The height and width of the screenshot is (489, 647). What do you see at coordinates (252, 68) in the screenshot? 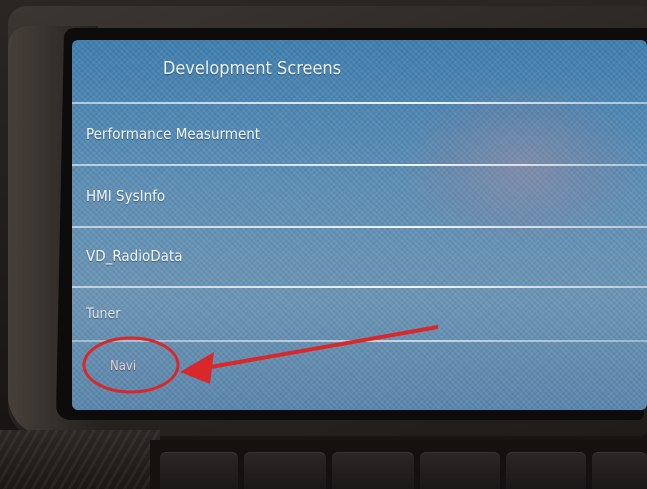
I see `screen-title: Development Screens` at bounding box center [252, 68].